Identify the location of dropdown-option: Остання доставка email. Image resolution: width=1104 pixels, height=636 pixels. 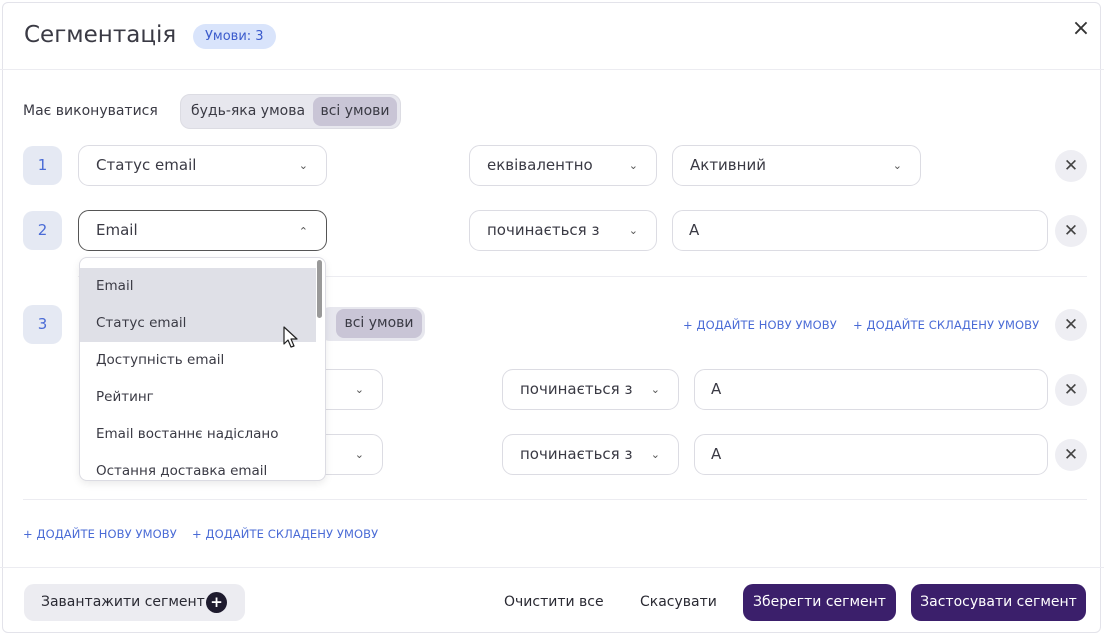
(198, 466).